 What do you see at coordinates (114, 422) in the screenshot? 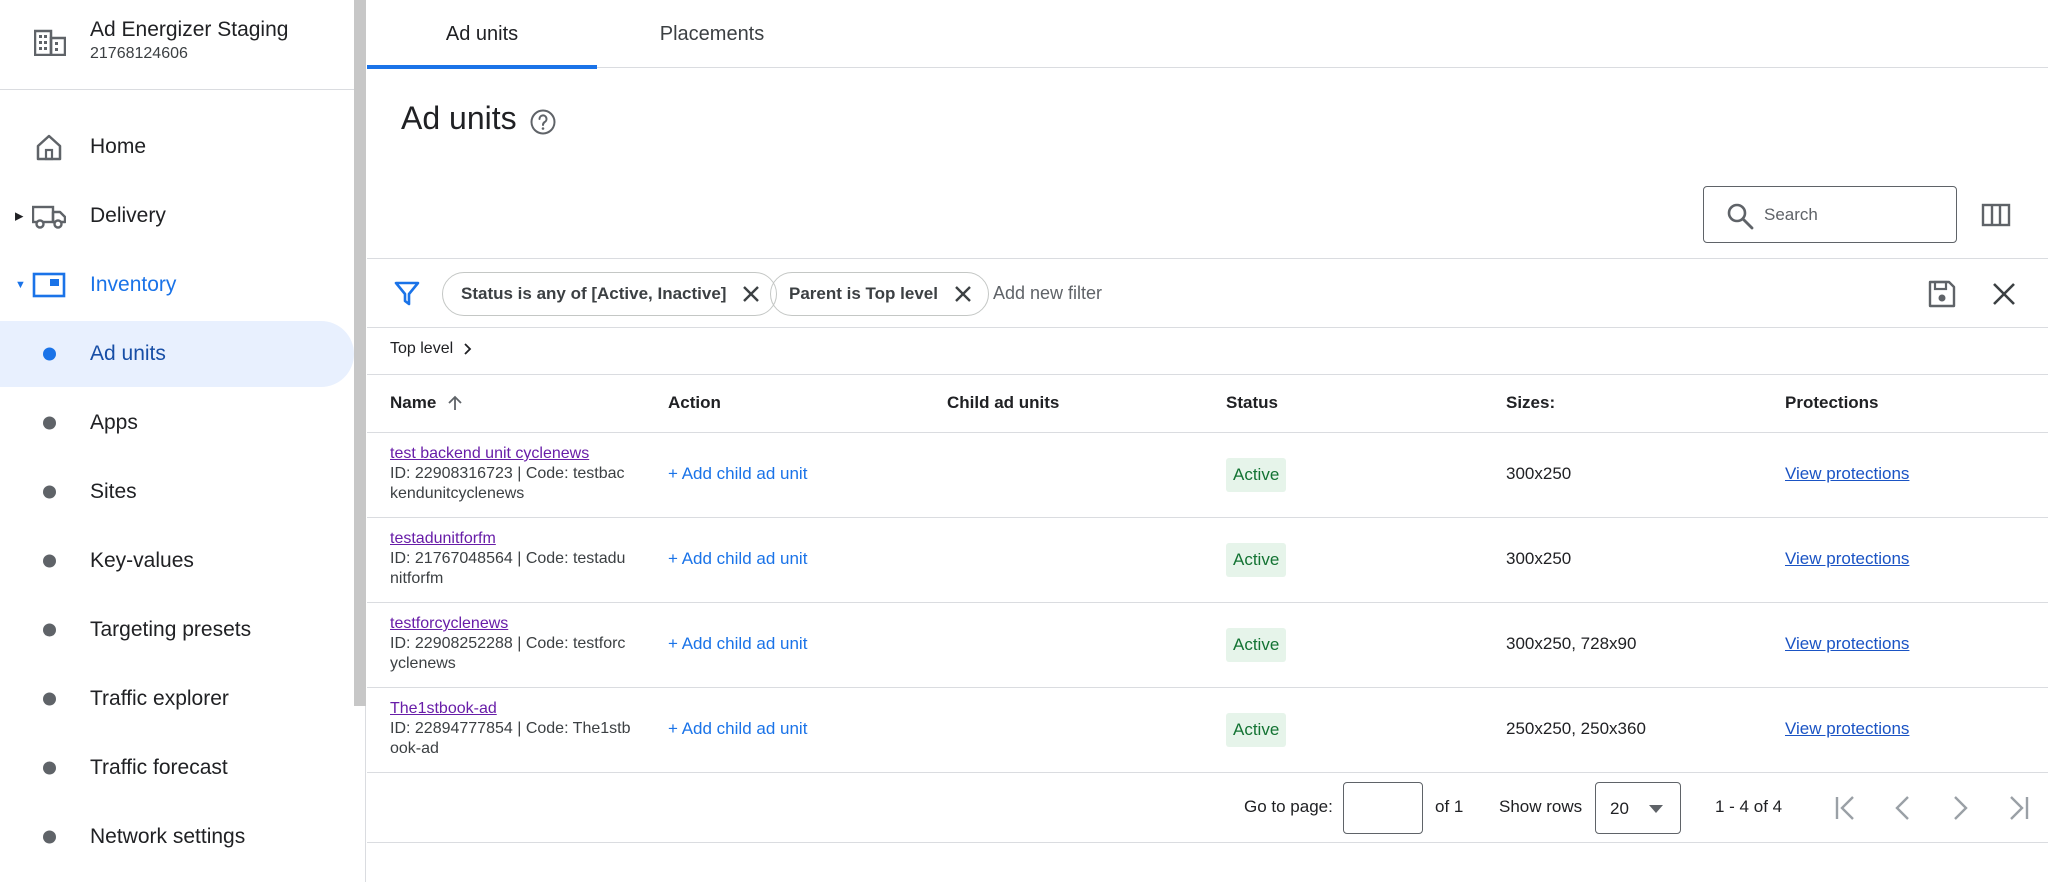
I see `sidebar-item-label: Apps` at bounding box center [114, 422].